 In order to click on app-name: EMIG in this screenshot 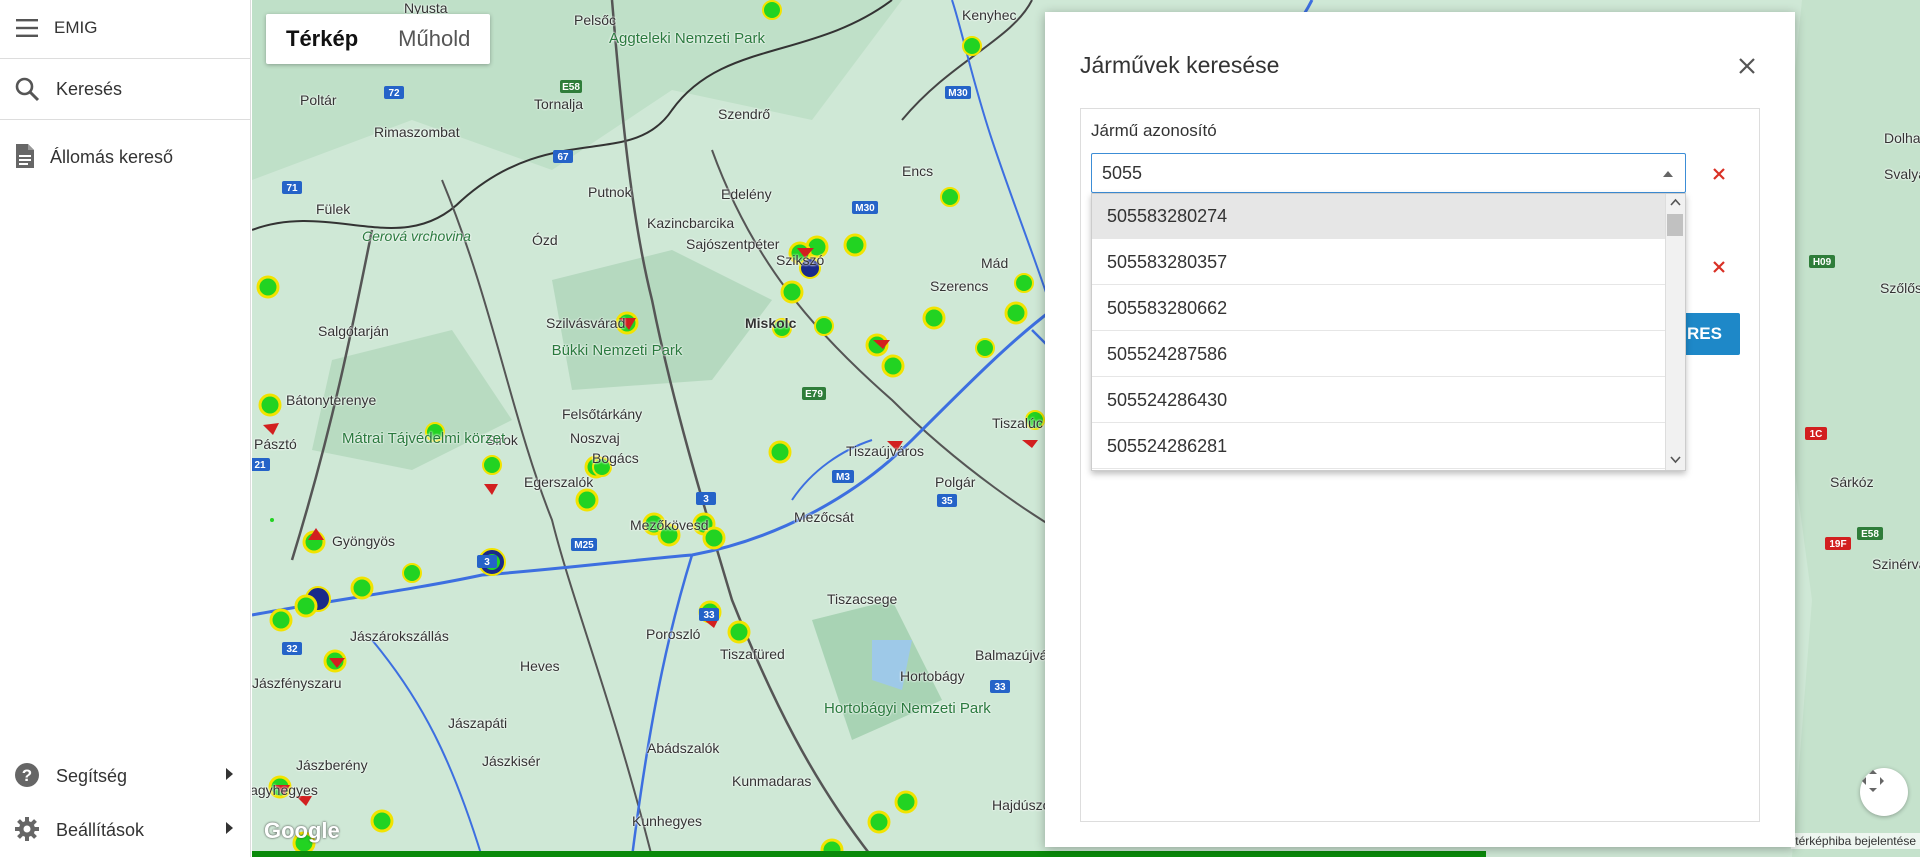, I will do `click(76, 27)`.